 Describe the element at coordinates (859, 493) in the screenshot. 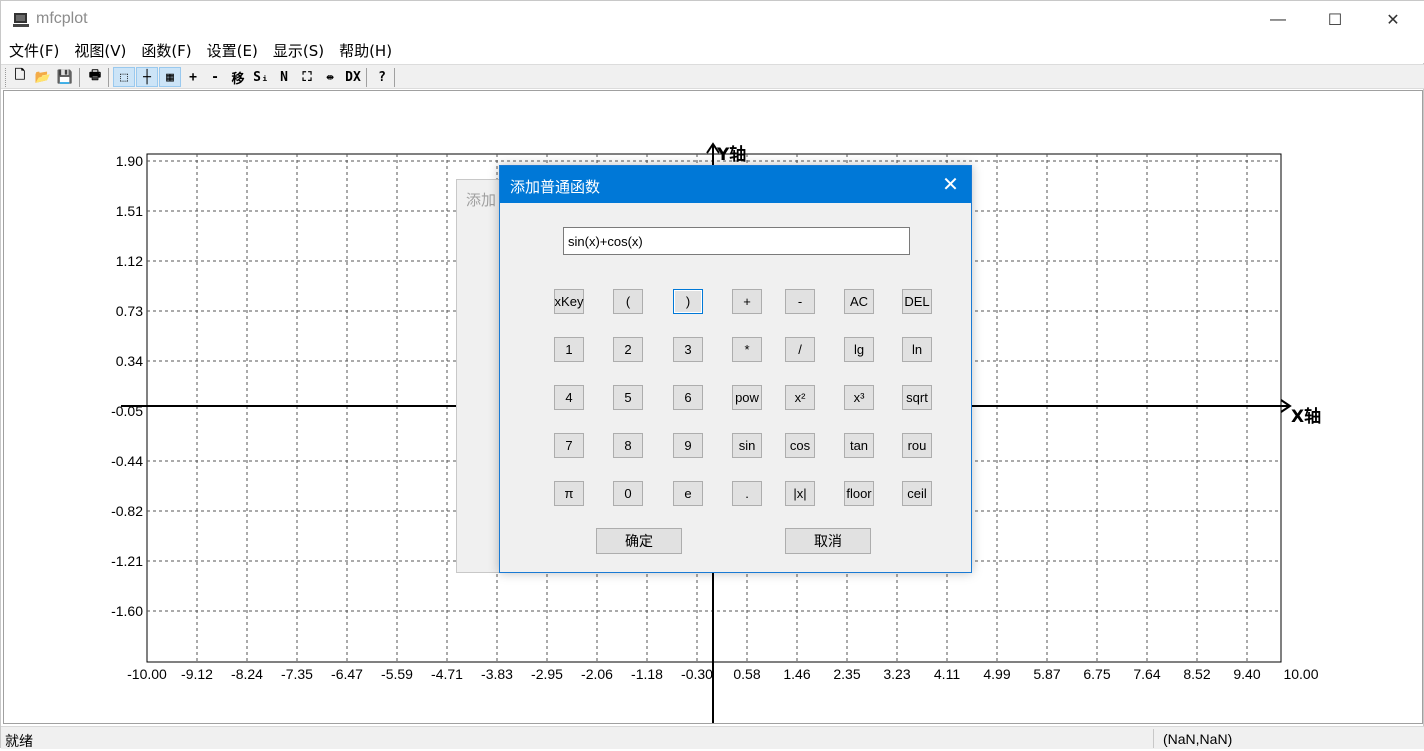

I see `key-4-5: floor` at that location.